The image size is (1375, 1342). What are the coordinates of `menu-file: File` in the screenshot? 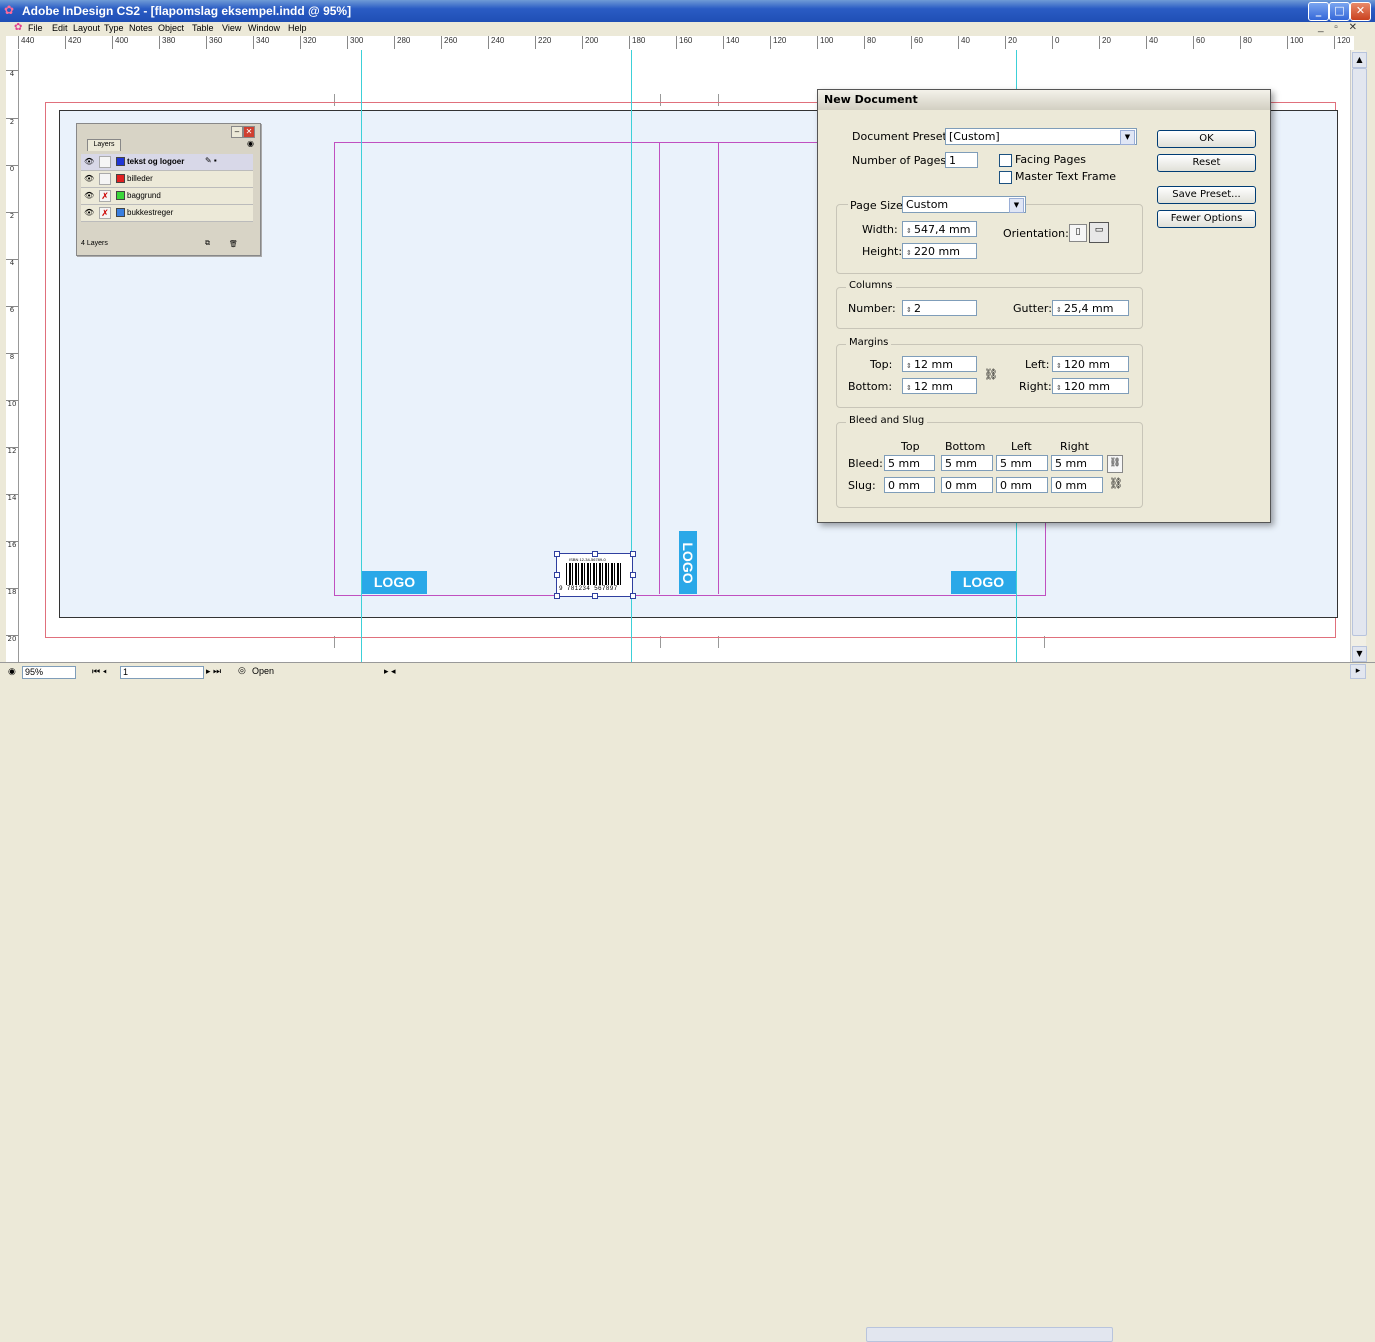 It's located at (35, 28).